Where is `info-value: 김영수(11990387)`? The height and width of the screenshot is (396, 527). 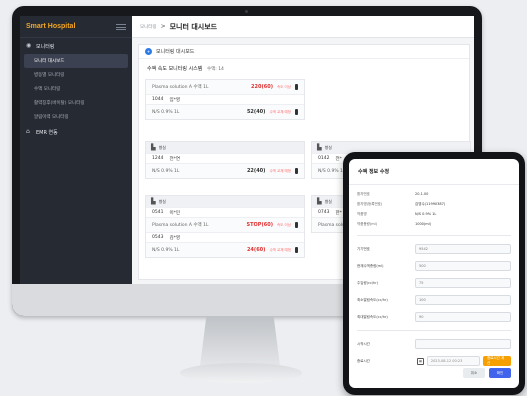
info-value: 김영수(11990387) is located at coordinates (430, 203).